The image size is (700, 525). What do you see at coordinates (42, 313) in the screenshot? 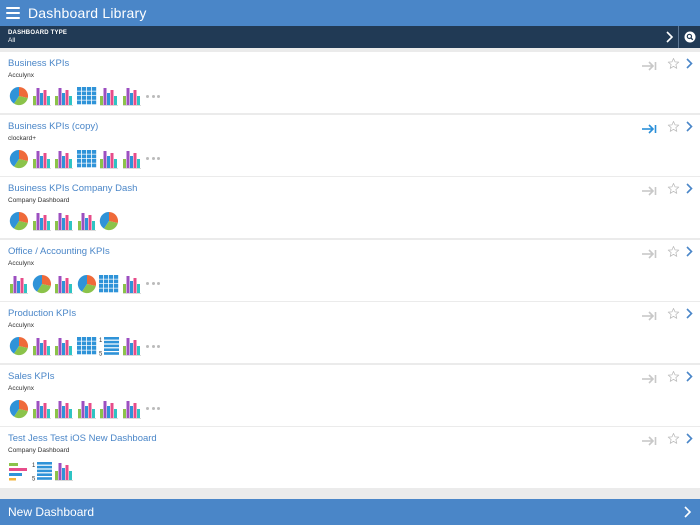
I see `dashboard-title: Production KPIs` at bounding box center [42, 313].